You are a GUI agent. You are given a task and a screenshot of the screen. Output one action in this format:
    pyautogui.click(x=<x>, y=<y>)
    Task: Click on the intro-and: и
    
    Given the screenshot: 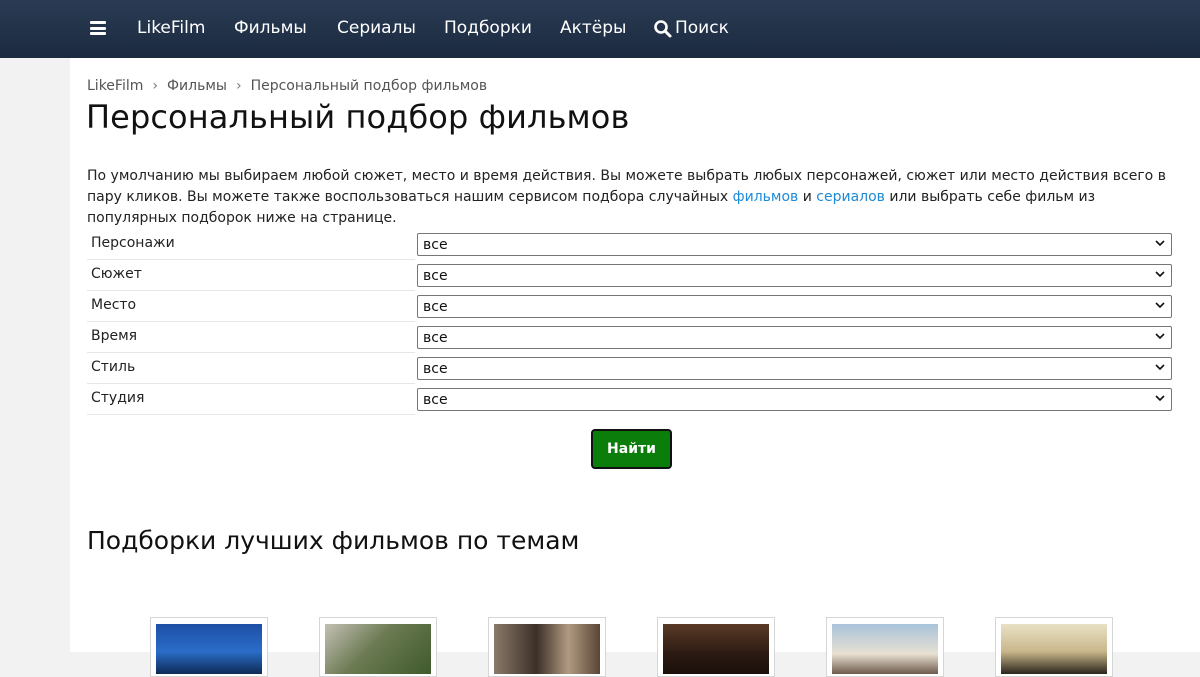 What is the action you would take?
    pyautogui.click(x=807, y=197)
    